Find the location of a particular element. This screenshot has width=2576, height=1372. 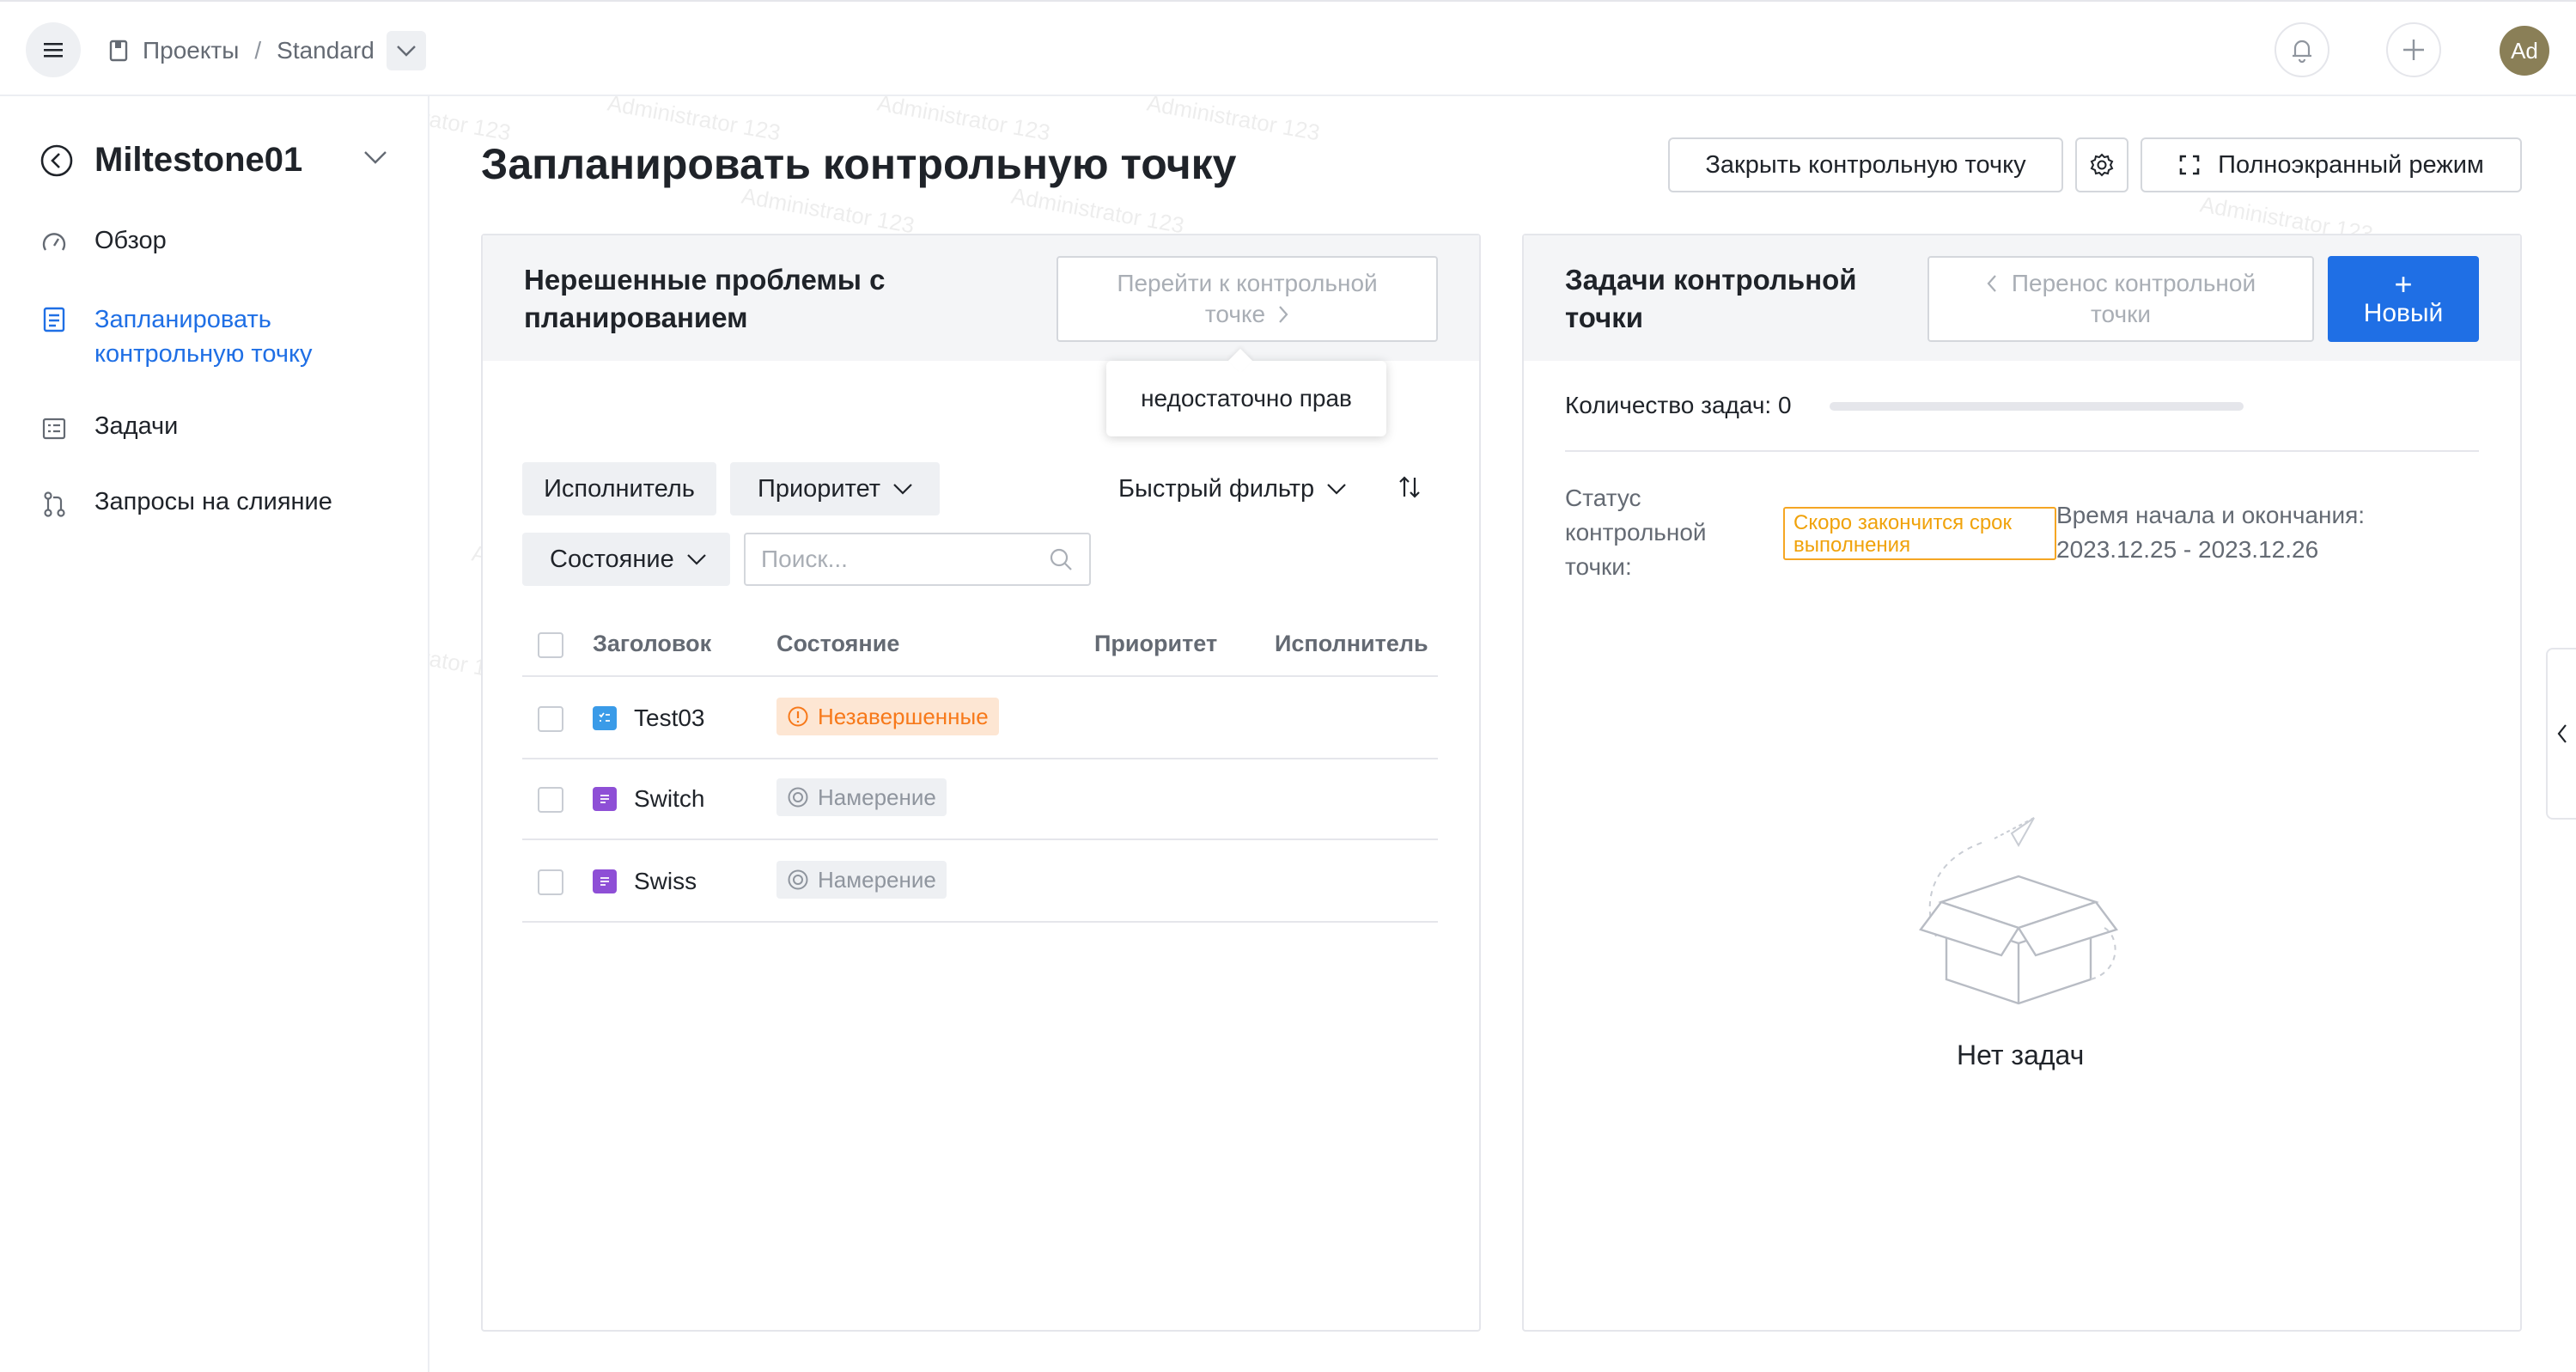

transfer-label-line2: точки is located at coordinates (2121, 314).